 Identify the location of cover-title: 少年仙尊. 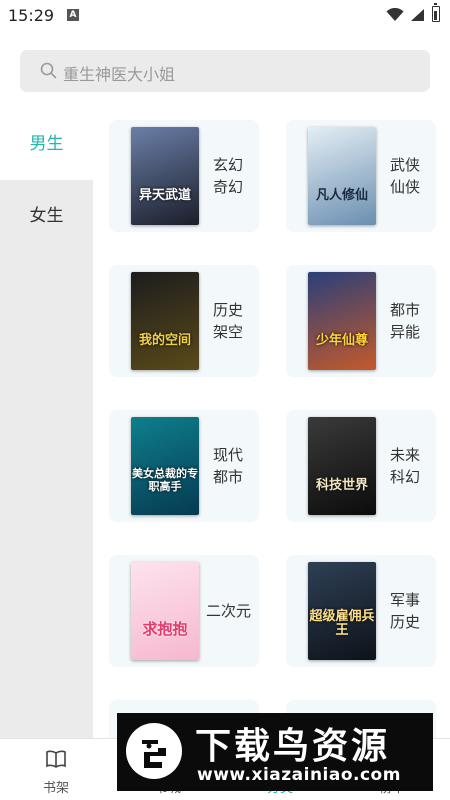
(341, 340).